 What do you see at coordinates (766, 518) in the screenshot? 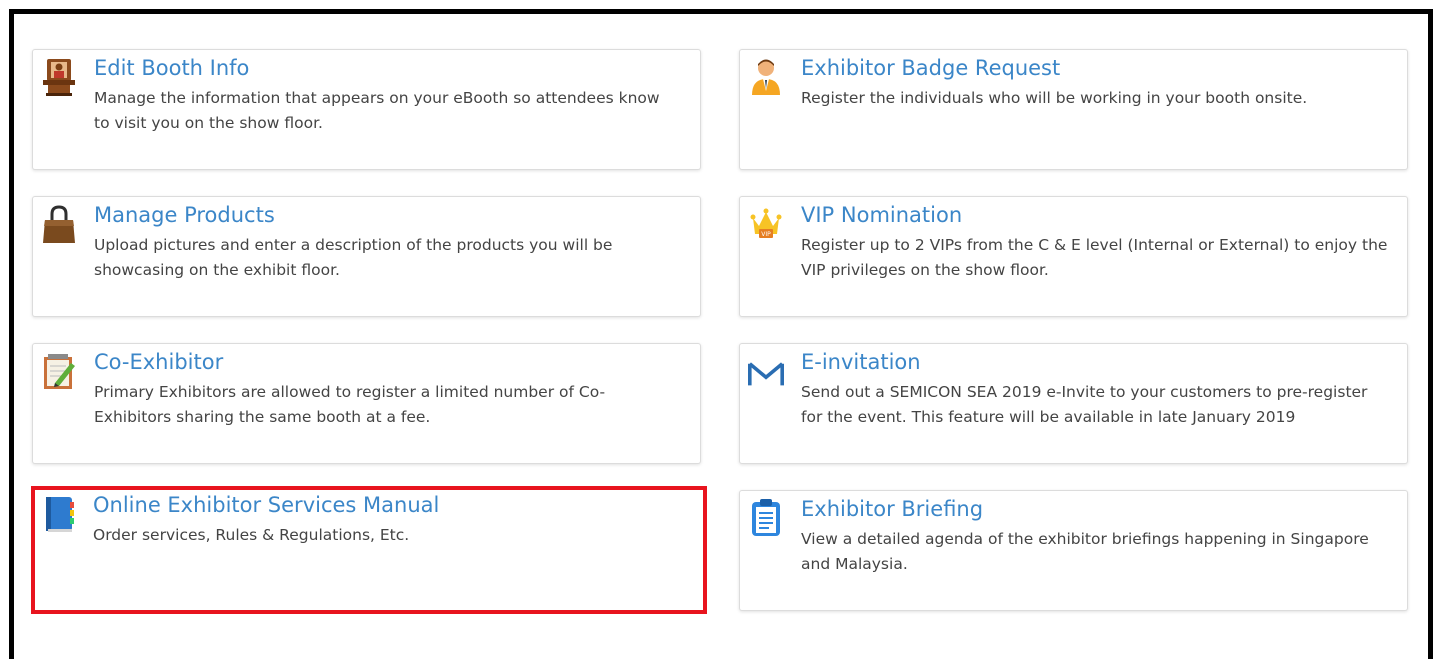
I see `clipboard-icon` at bounding box center [766, 518].